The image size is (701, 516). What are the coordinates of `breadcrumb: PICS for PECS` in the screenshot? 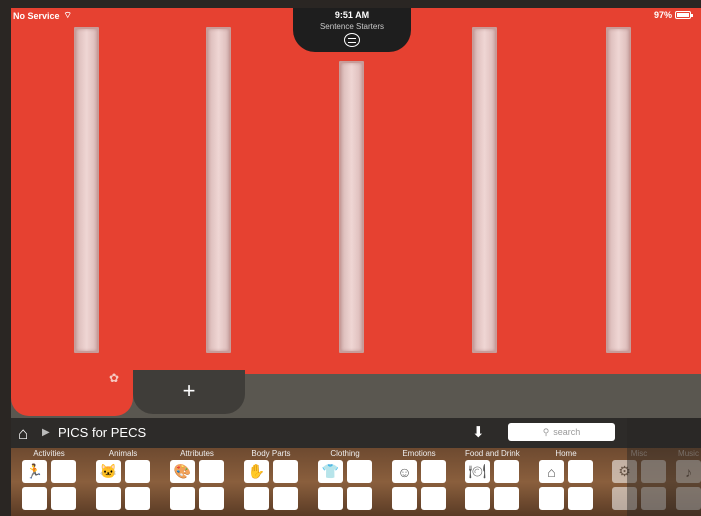 It's located at (102, 432).